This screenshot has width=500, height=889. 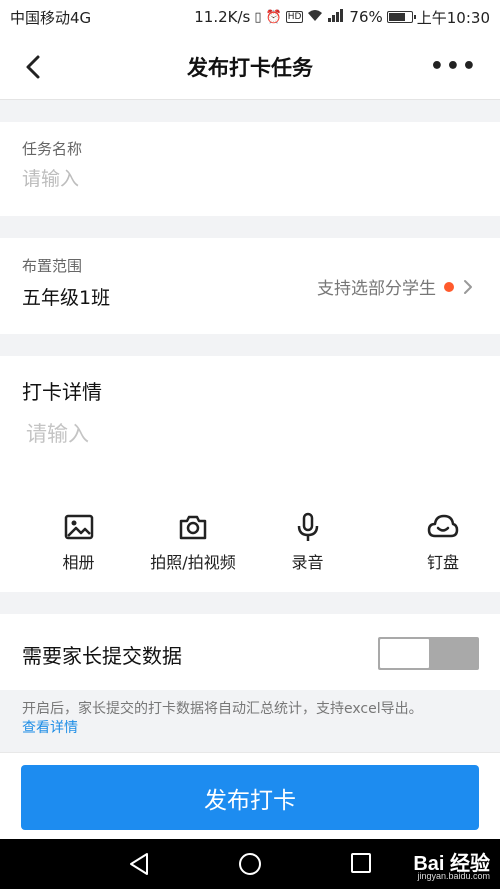 I want to click on watermark-url: jingyan.baidu.com, so click(x=453, y=876).